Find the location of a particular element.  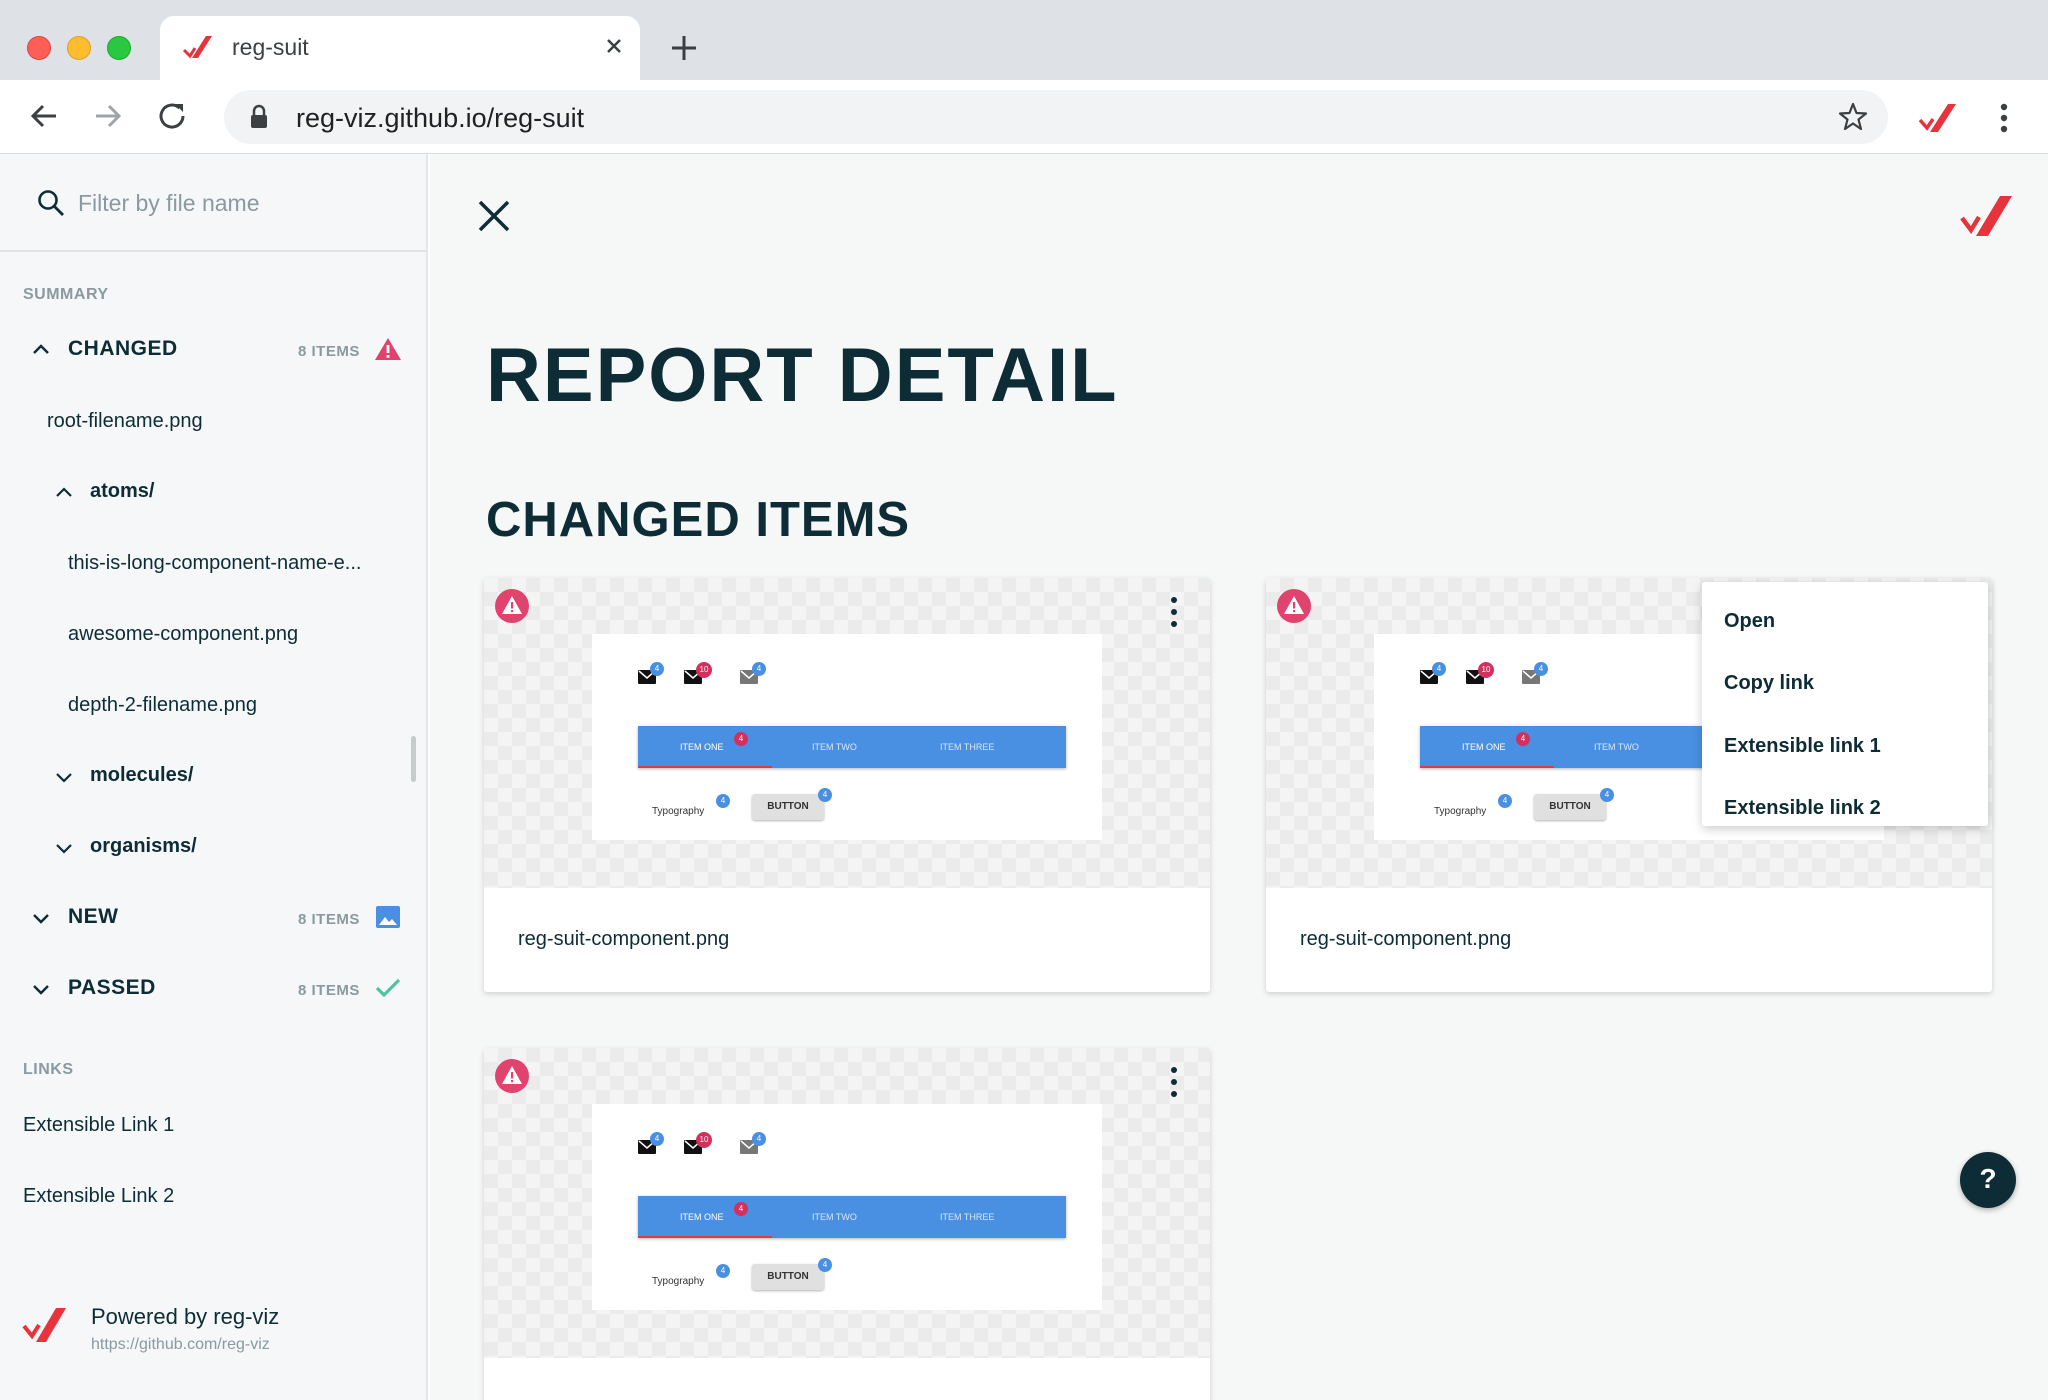

warning-icon is located at coordinates (388, 349).